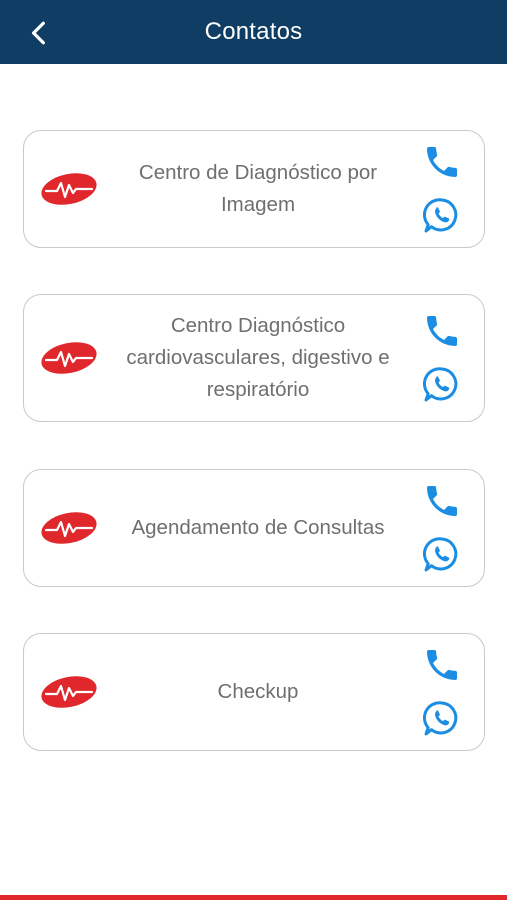  I want to click on top-app-bar: Contatos, so click(253, 32).